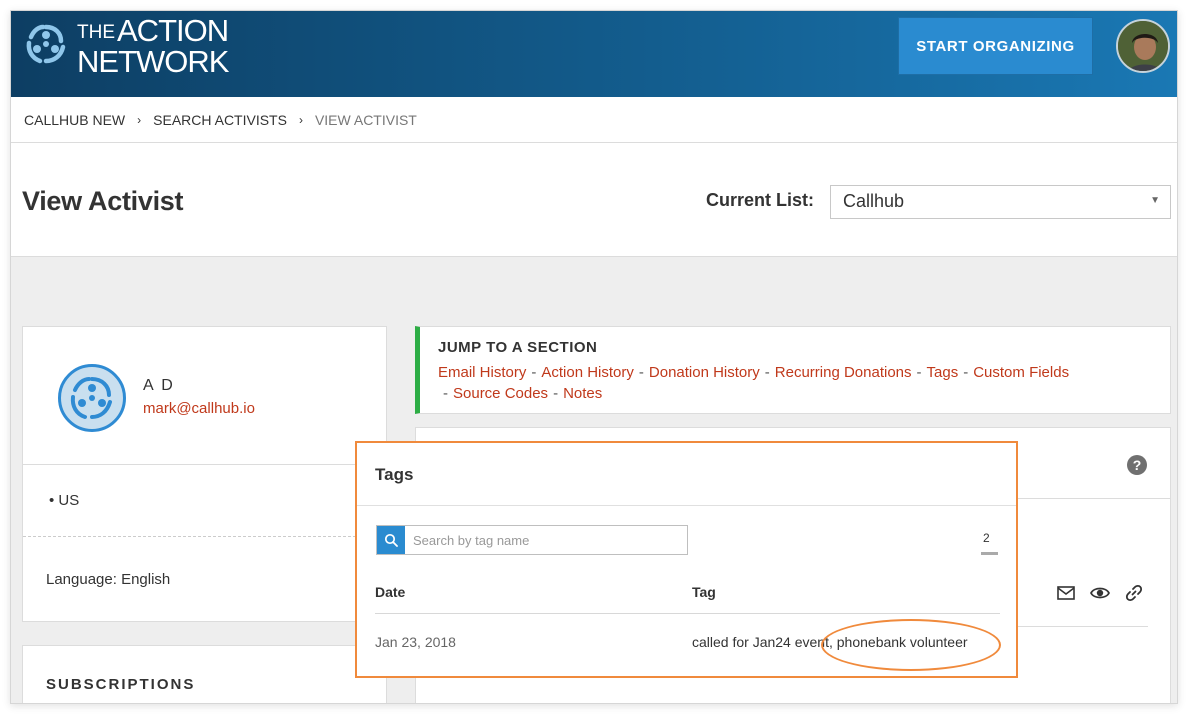 The image size is (1200, 727). Describe the element at coordinates (204, 501) in the screenshot. I see `activist-country-section: • US` at that location.